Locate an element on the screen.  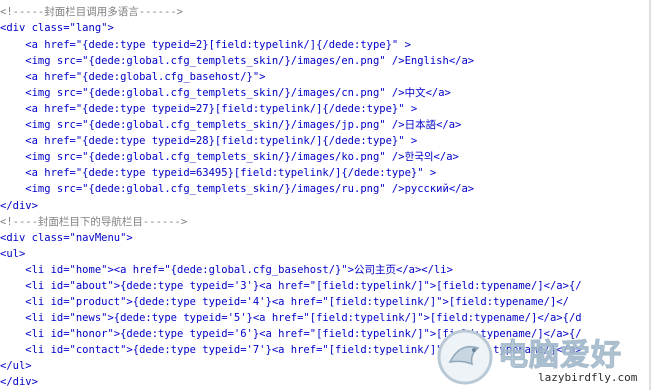
watermark-url: lazybirdfly.com is located at coordinates (588, 377).